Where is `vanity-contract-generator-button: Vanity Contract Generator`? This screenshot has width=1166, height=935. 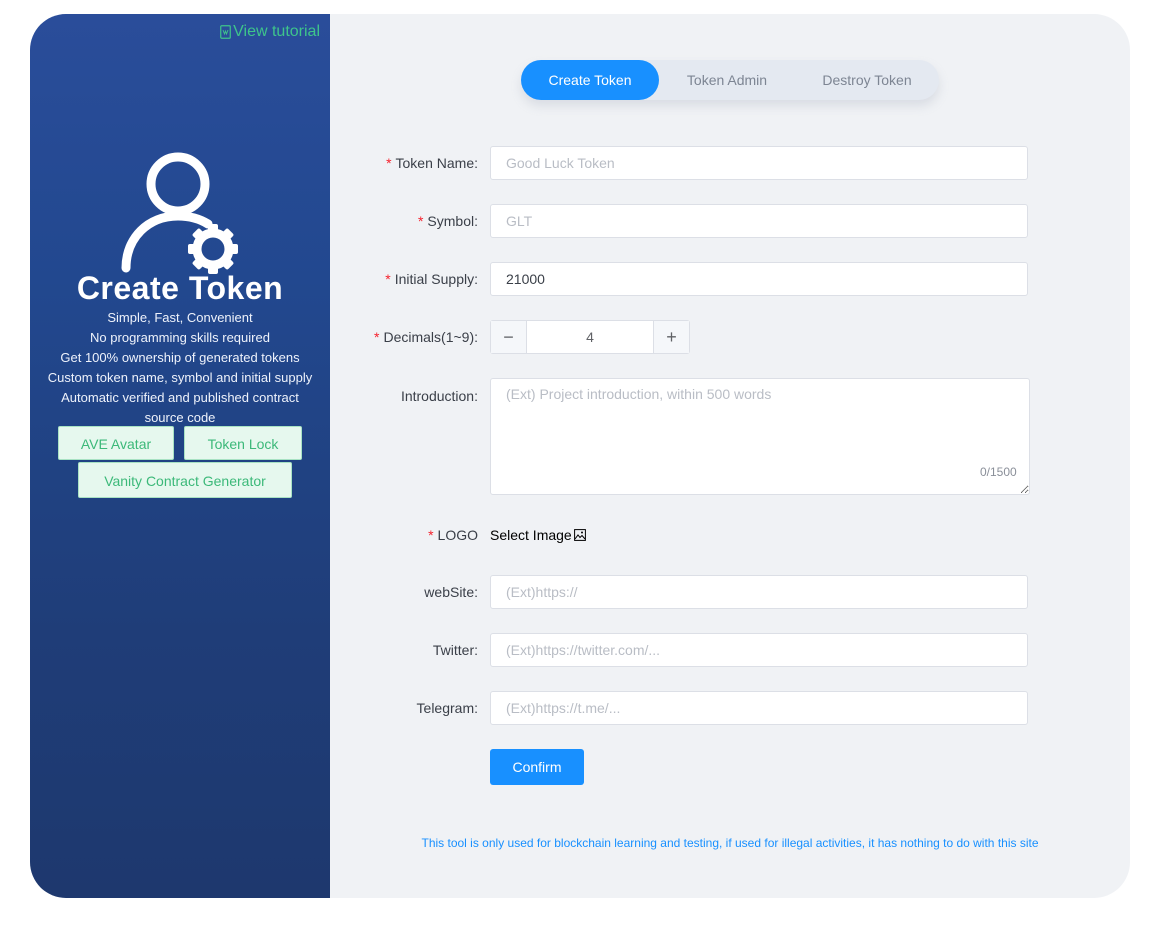 vanity-contract-generator-button: Vanity Contract Generator is located at coordinates (185, 480).